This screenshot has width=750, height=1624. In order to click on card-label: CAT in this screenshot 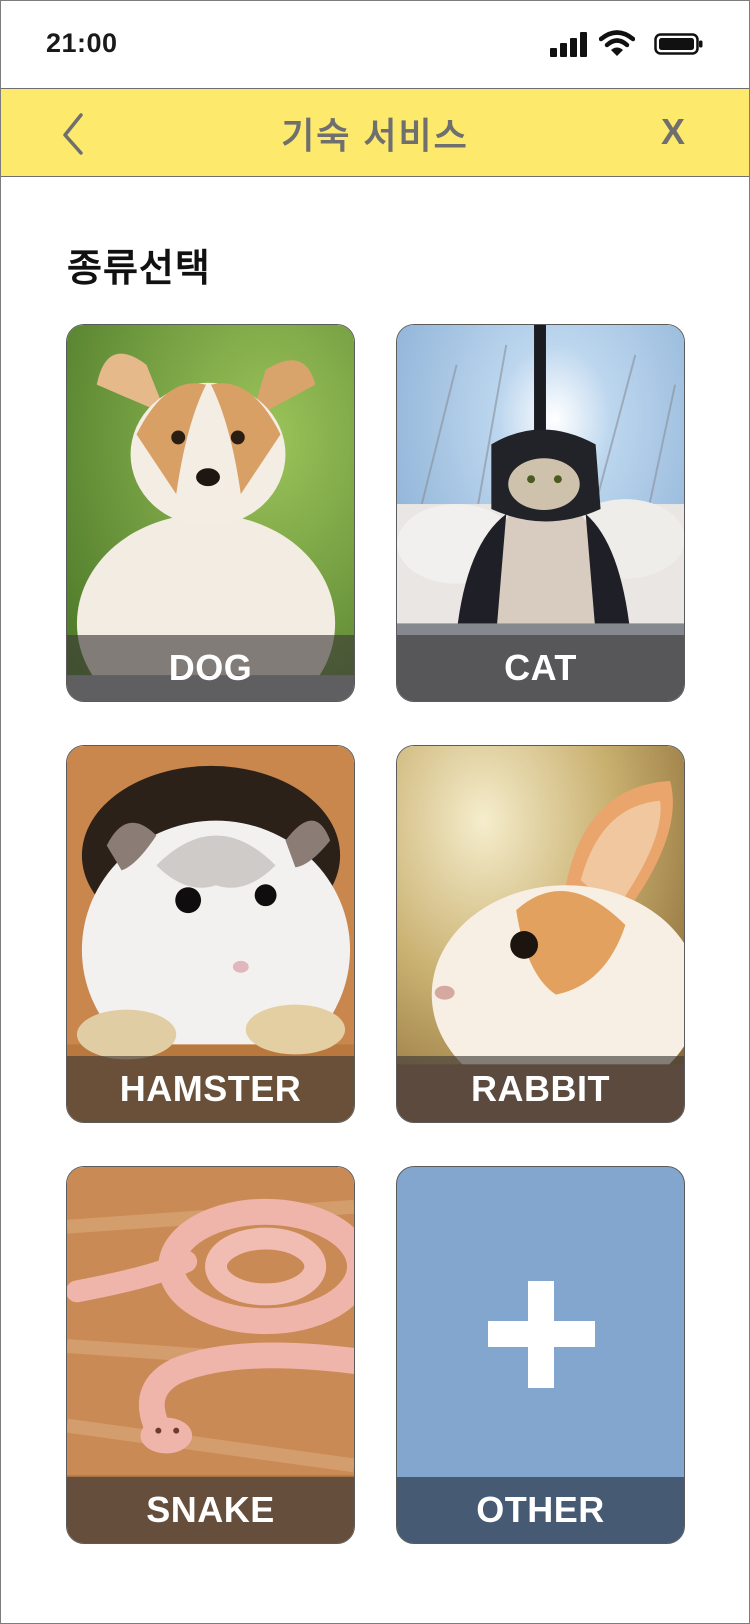, I will do `click(540, 667)`.